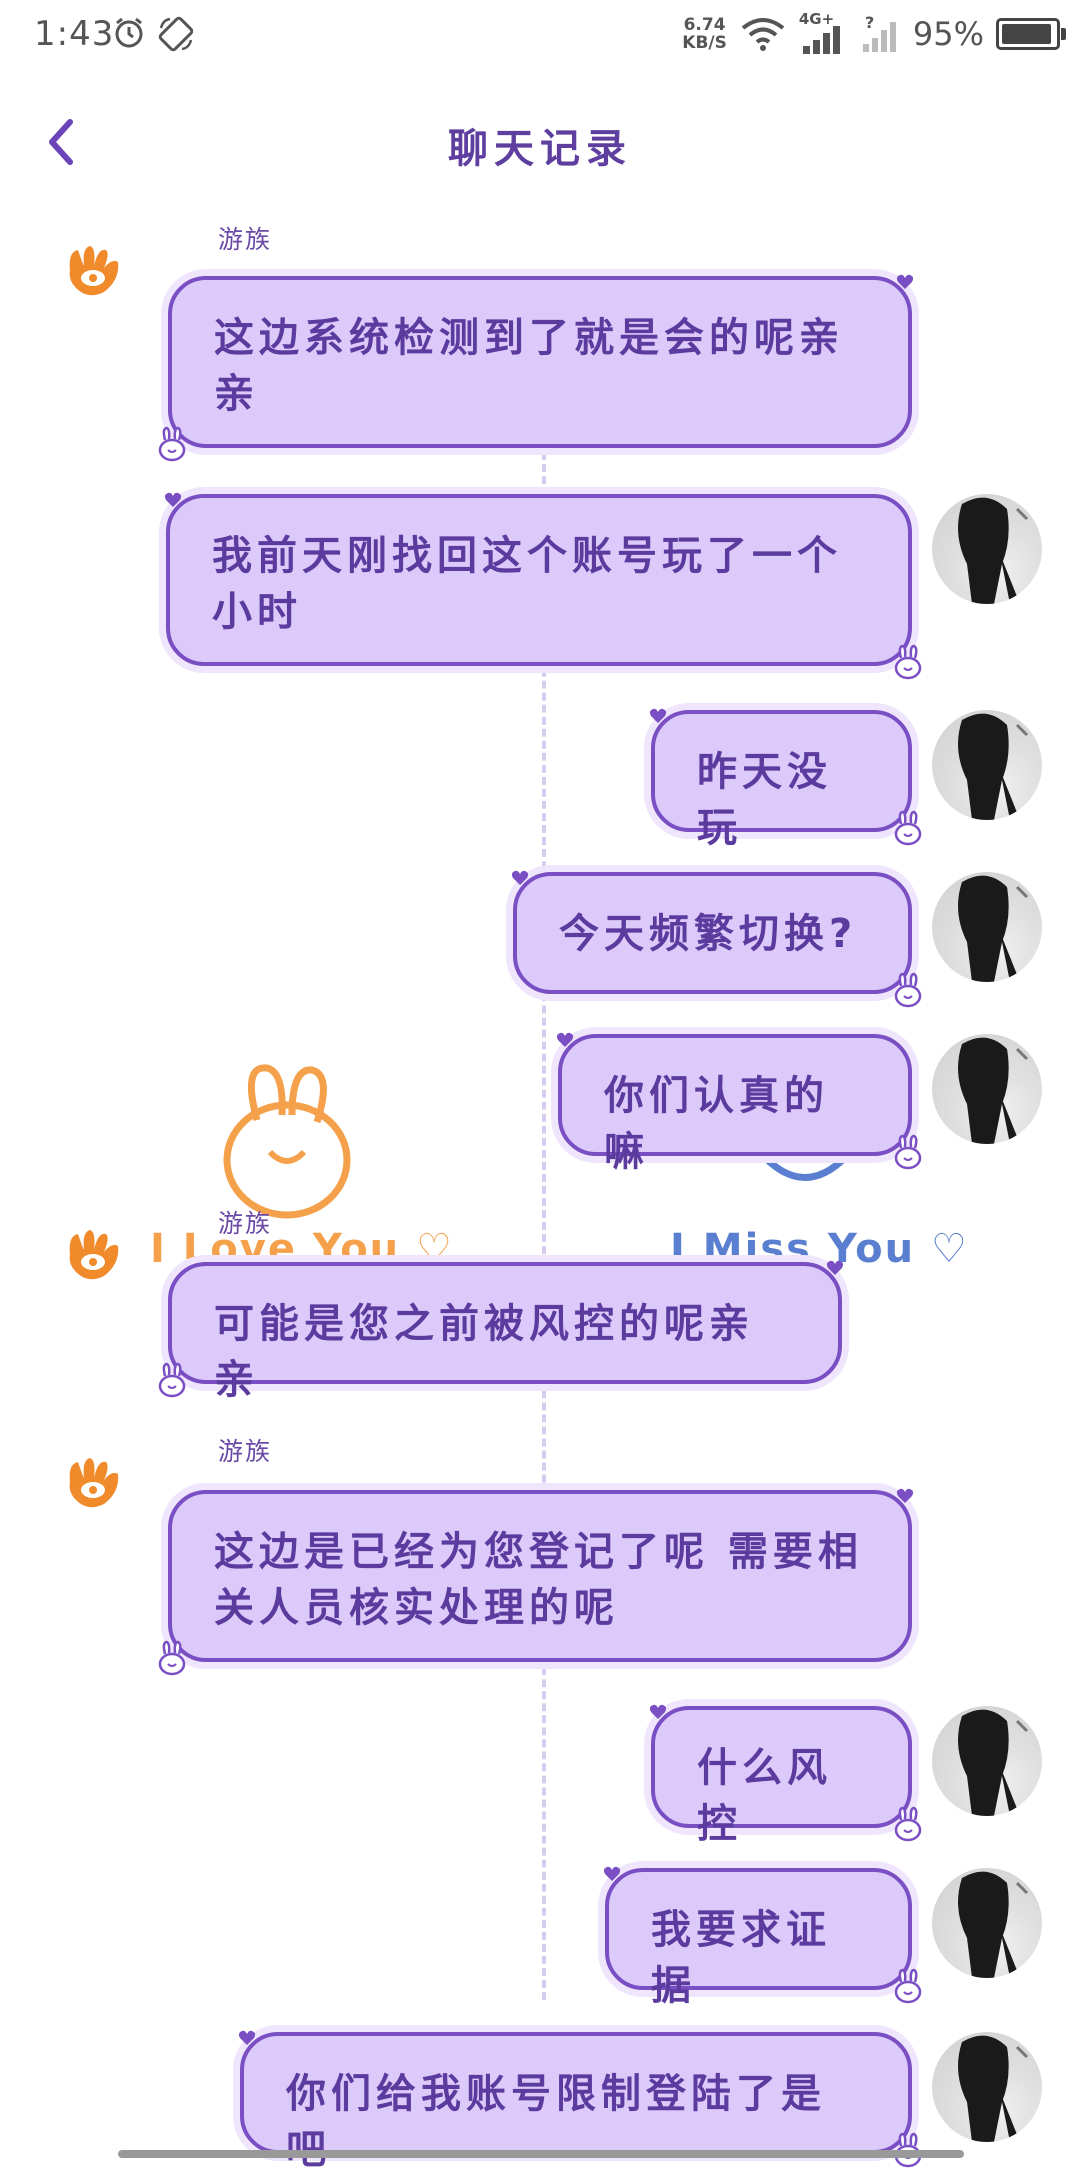 The width and height of the screenshot is (1080, 2178). What do you see at coordinates (541, 2154) in the screenshot?
I see `home-indicator` at bounding box center [541, 2154].